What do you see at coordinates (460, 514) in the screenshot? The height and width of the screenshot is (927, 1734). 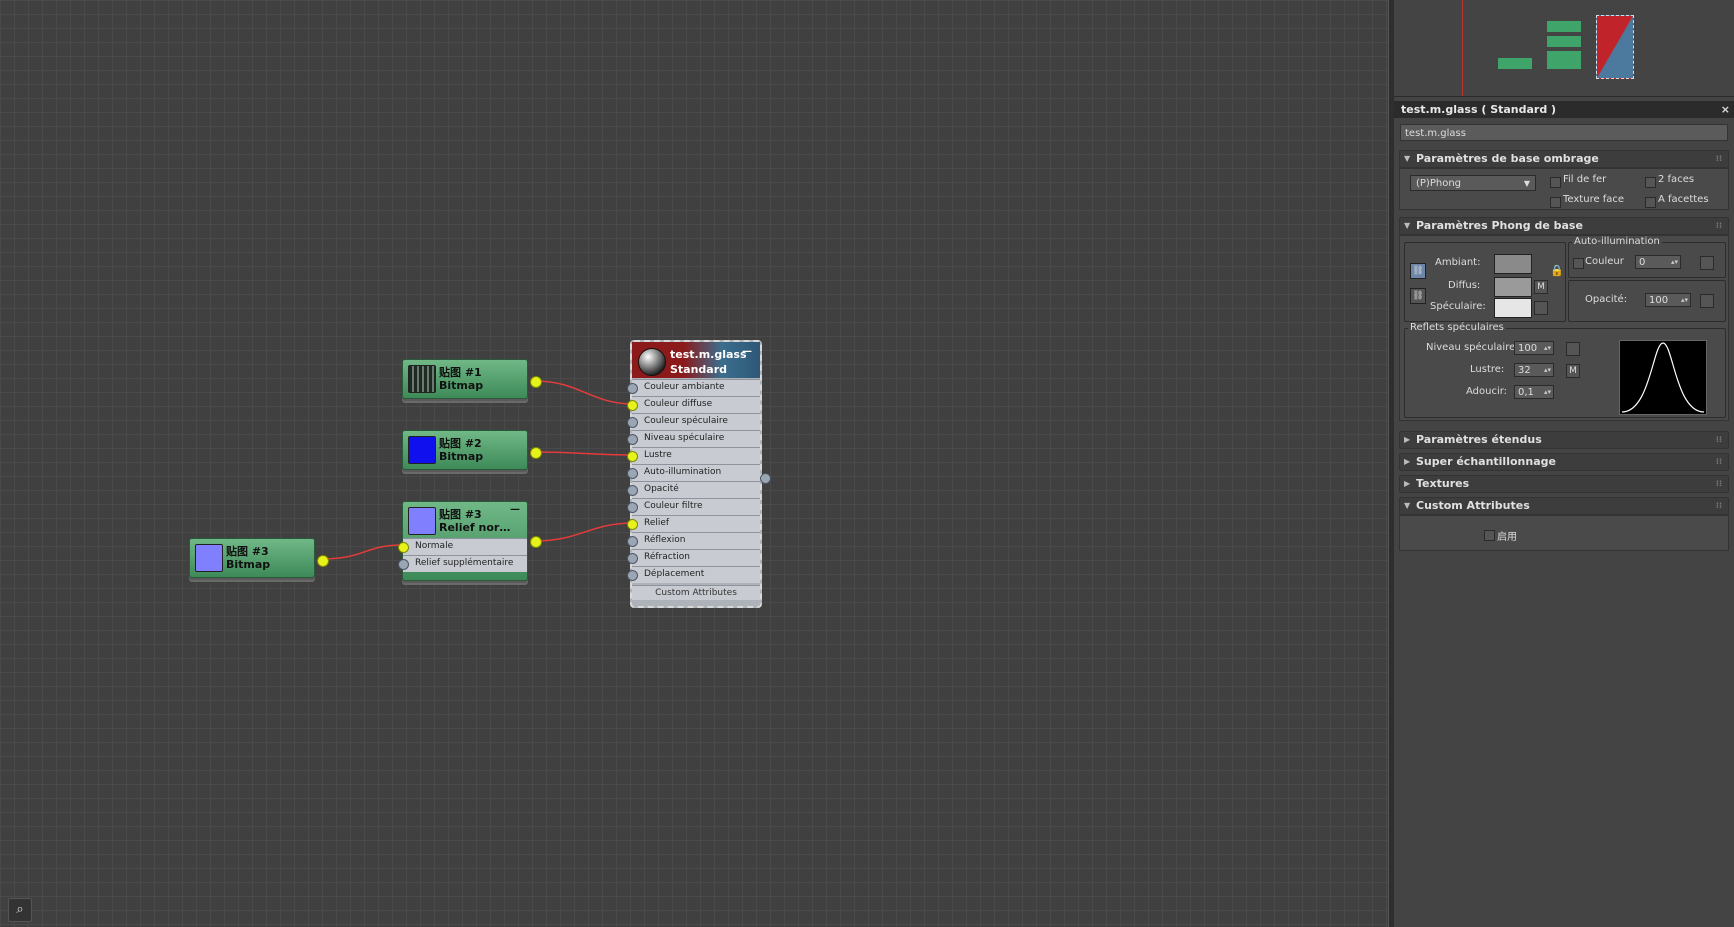 I see `node-title: 贴图 #3` at bounding box center [460, 514].